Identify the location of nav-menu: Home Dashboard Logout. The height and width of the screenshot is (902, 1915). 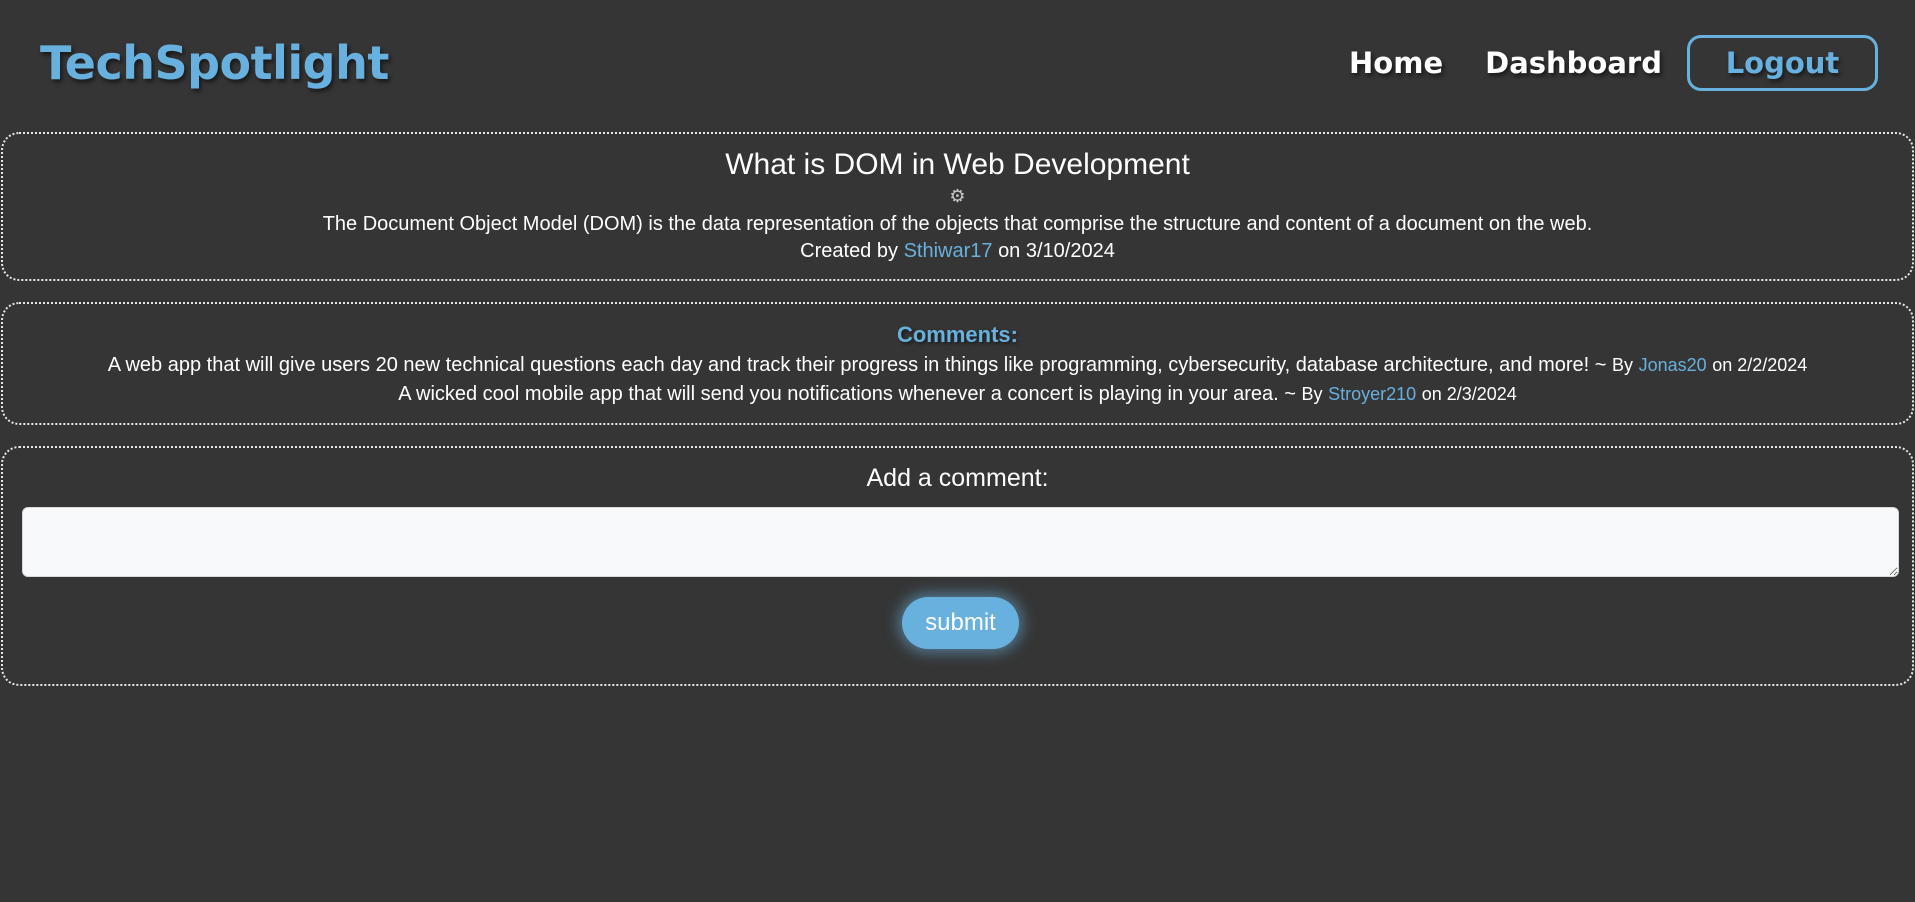
(1613, 63).